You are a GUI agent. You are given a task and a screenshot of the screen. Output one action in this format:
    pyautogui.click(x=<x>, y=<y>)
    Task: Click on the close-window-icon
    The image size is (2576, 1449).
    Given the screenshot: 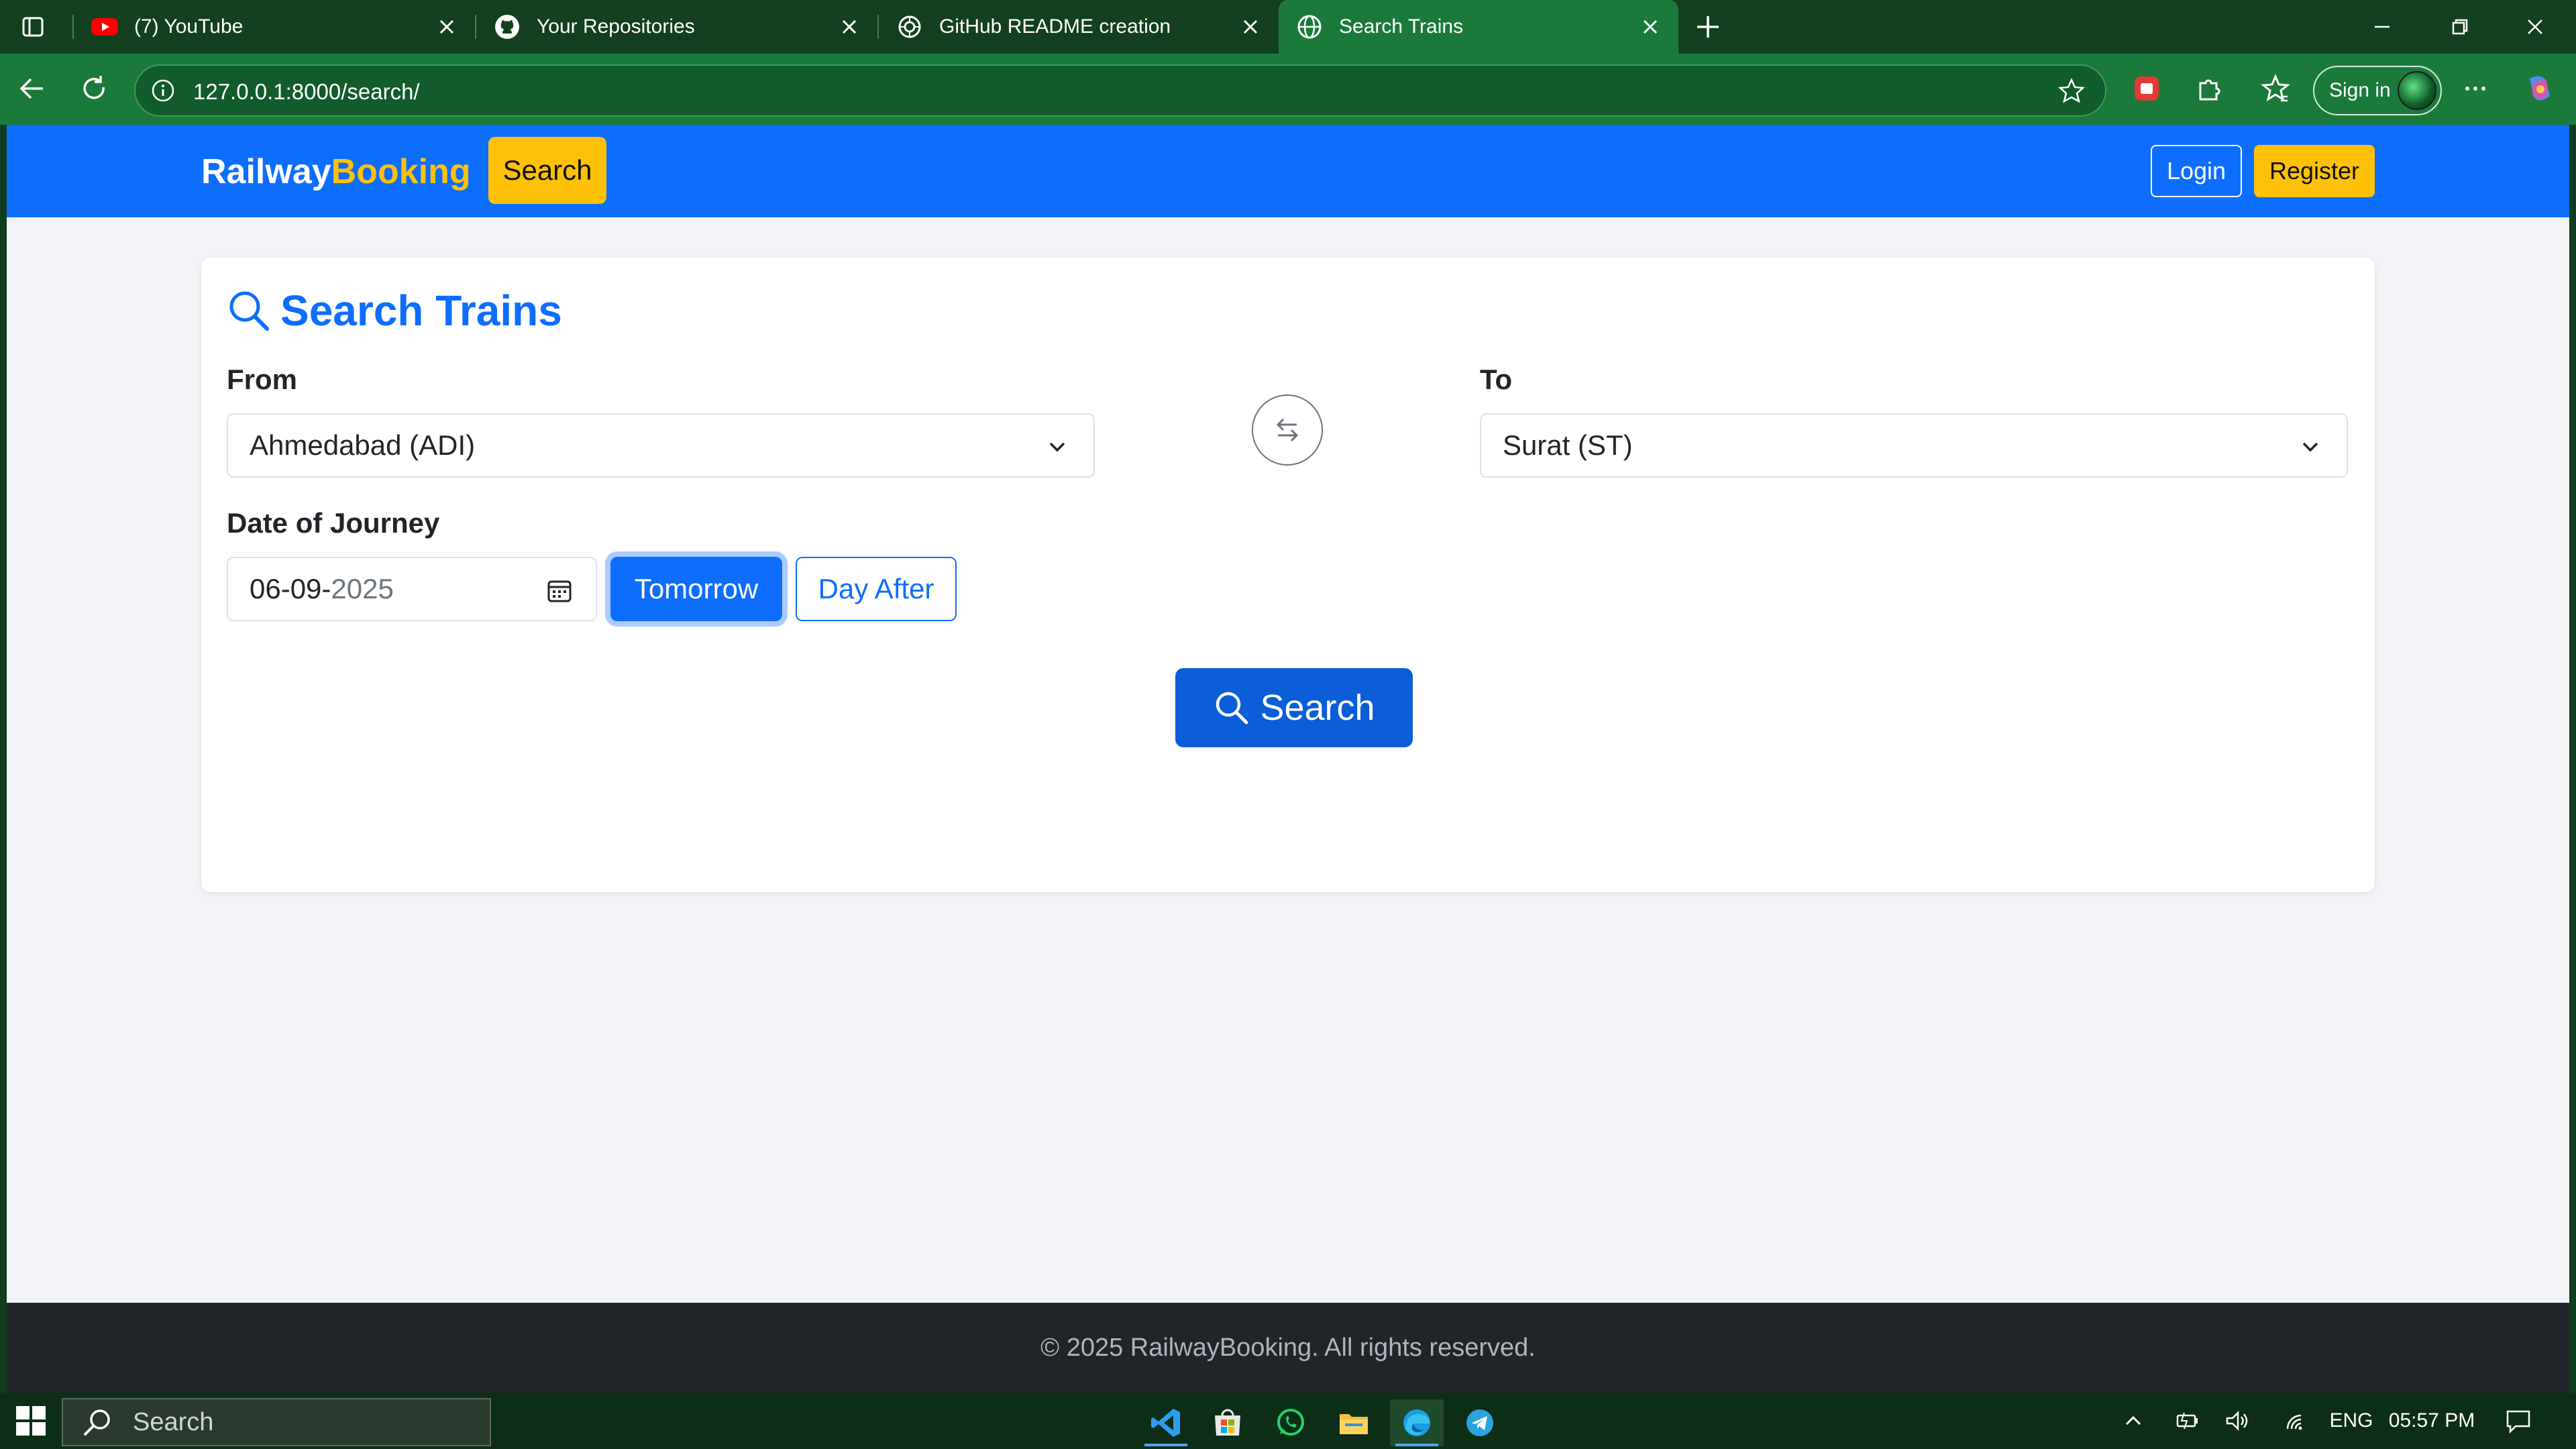 What is the action you would take?
    pyautogui.click(x=2535, y=26)
    